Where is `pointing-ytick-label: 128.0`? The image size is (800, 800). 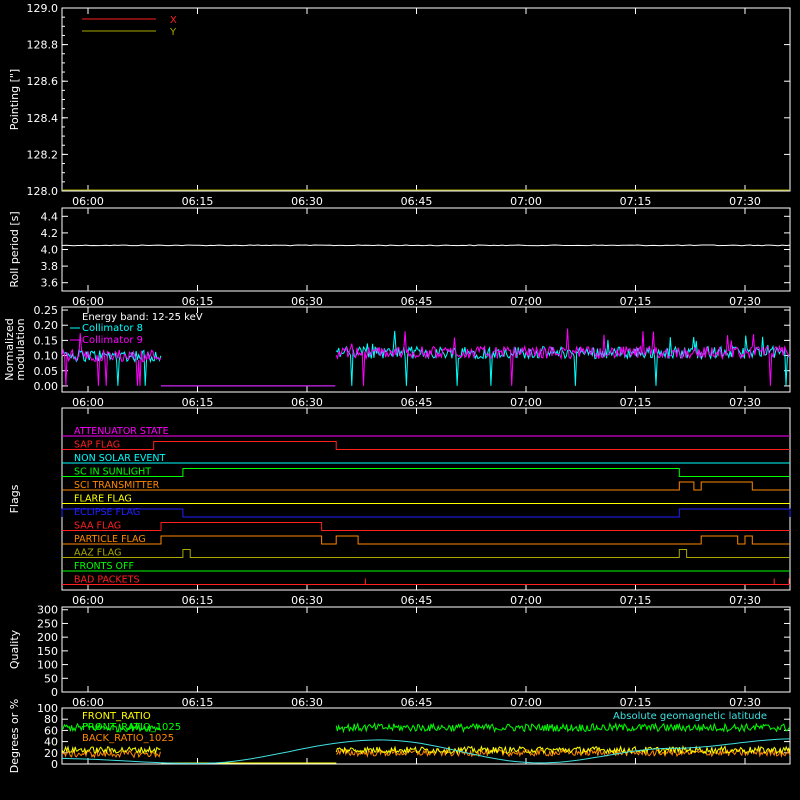
pointing-ytick-label: 128.0 is located at coordinates (43, 191).